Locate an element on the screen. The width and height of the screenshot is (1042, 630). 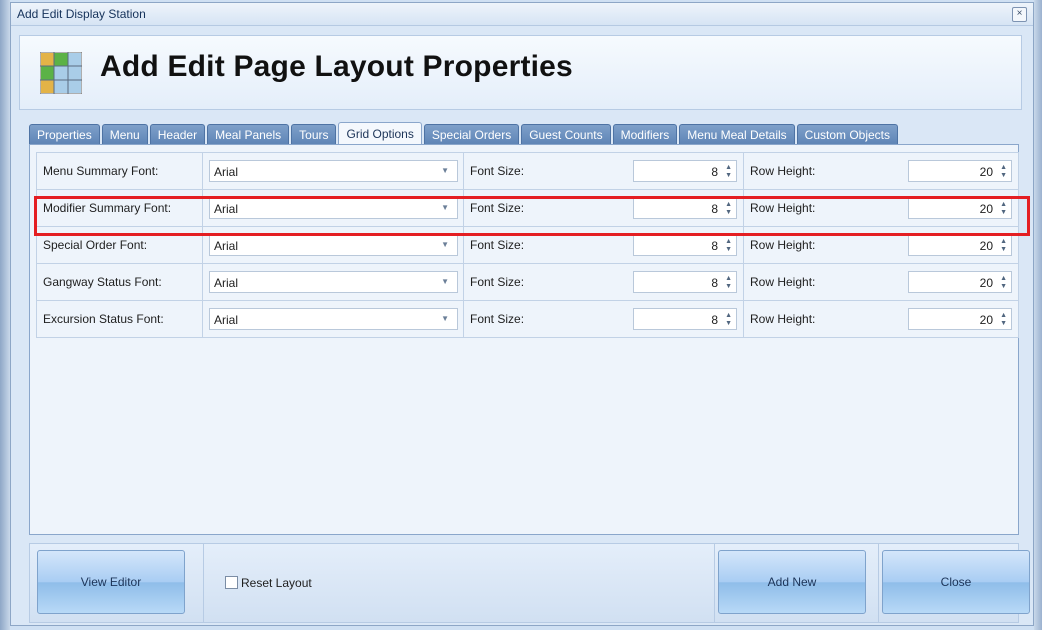
row-label: Excursion Status Font: is located at coordinates (103, 319).